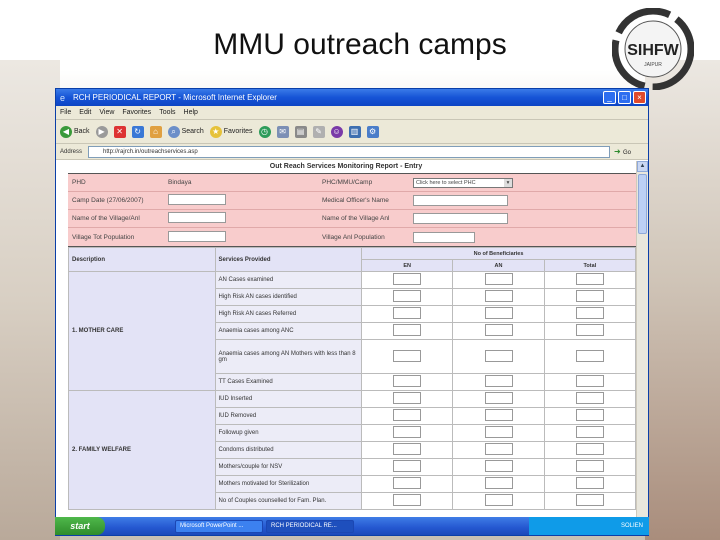 The height and width of the screenshot is (540, 720). What do you see at coordinates (609, 97) in the screenshot?
I see `minimize-button: _` at bounding box center [609, 97].